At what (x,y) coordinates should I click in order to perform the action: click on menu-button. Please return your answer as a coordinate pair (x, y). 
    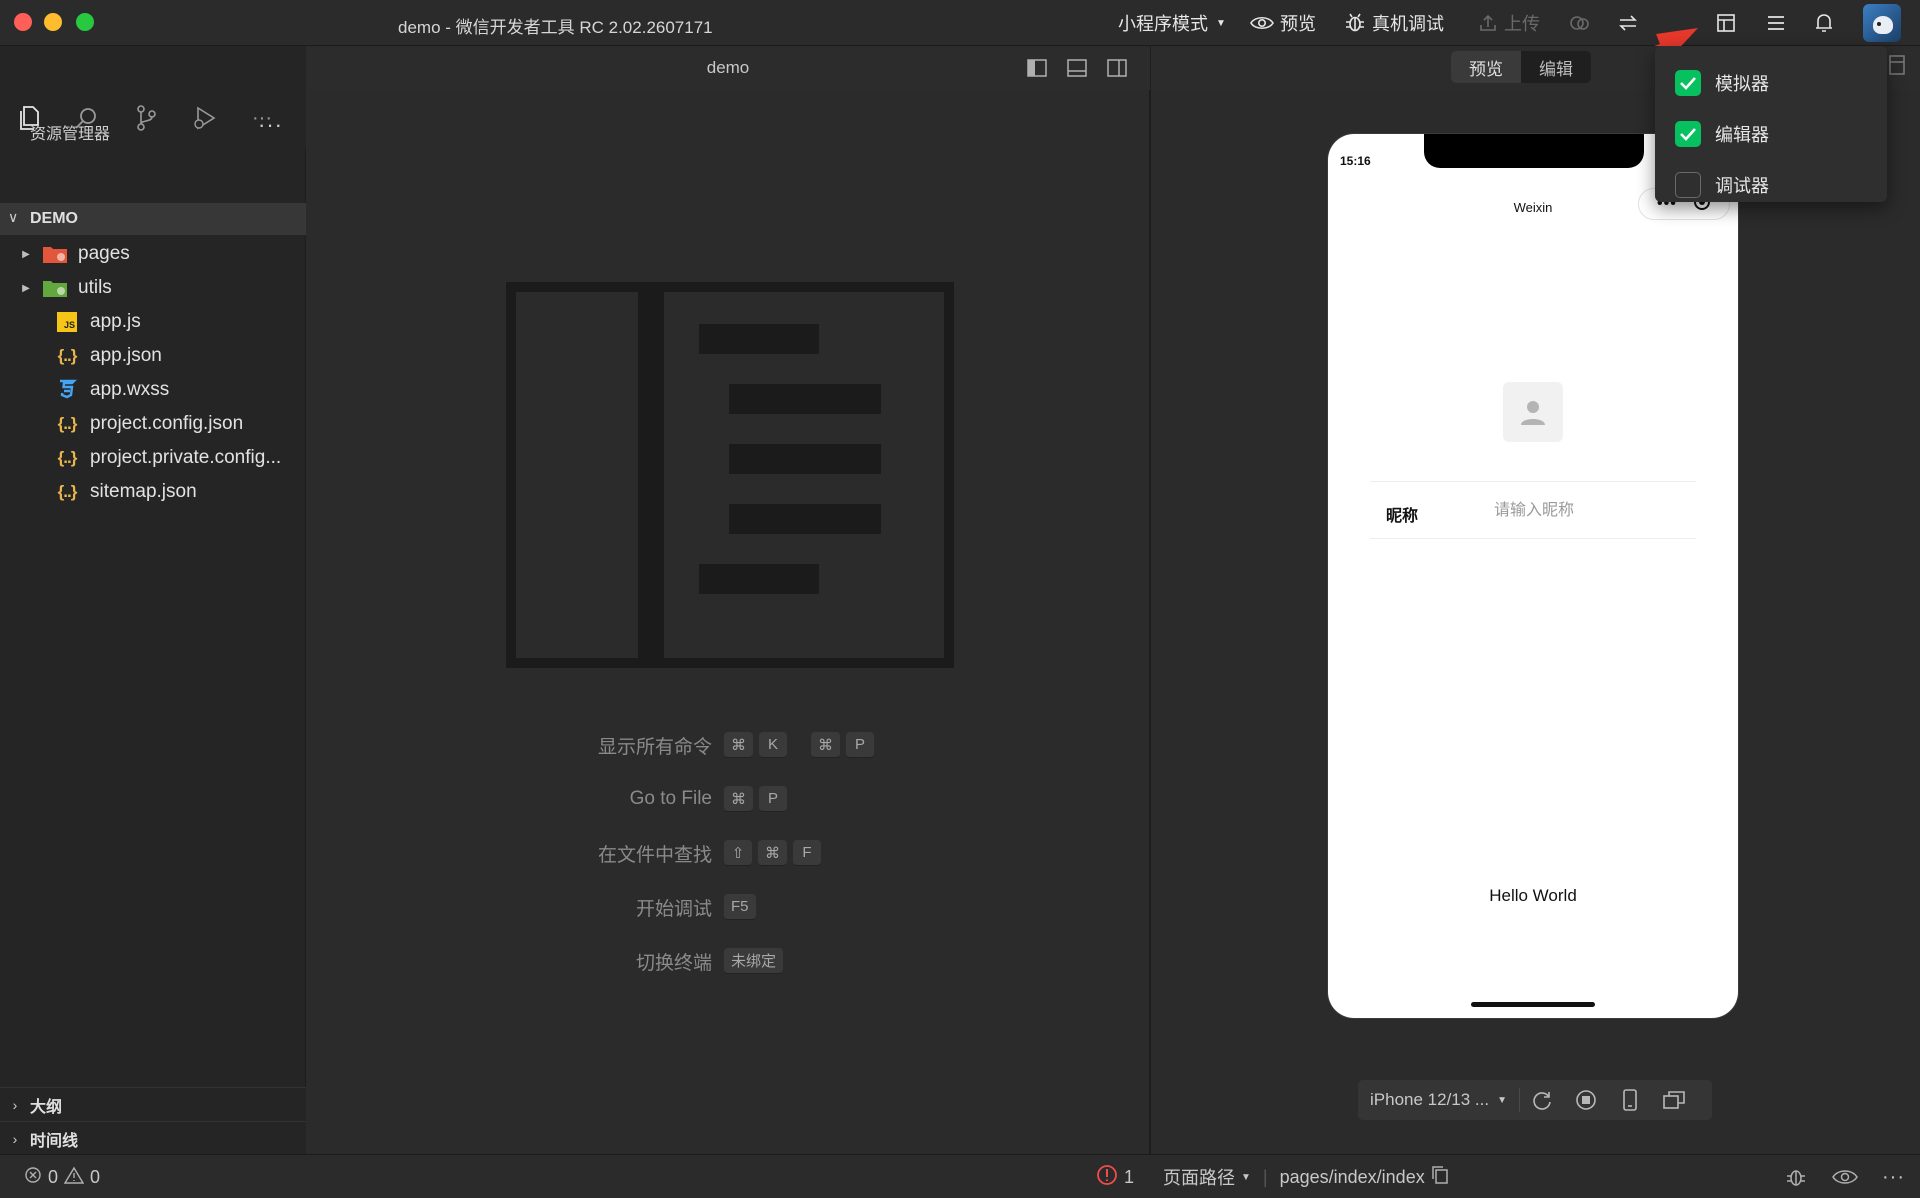
    Looking at the image, I should click on (1776, 23).